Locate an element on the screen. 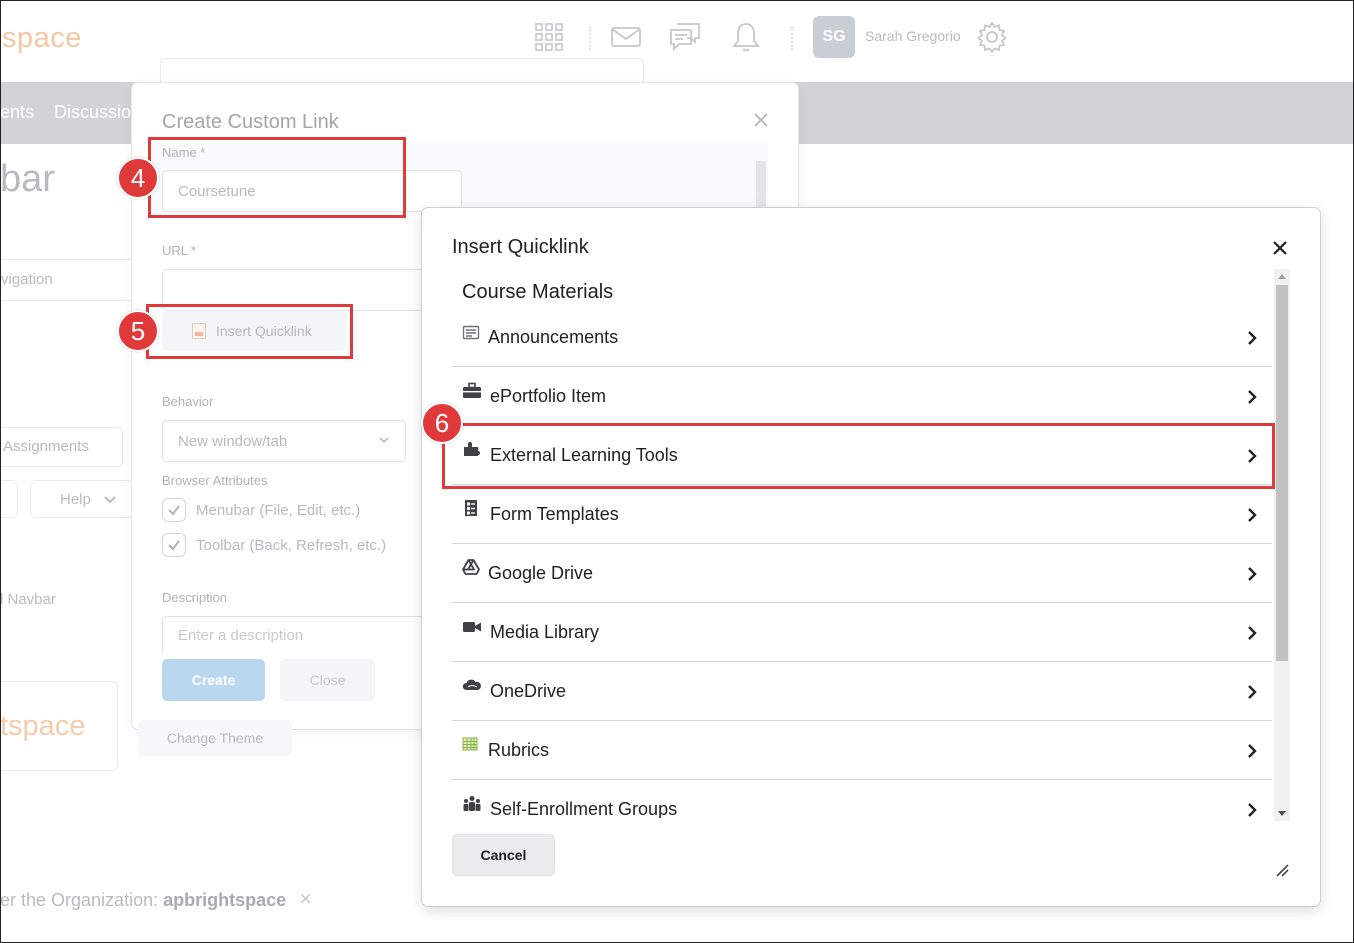 The image size is (1354, 943). form-template-icon is located at coordinates (471, 508).